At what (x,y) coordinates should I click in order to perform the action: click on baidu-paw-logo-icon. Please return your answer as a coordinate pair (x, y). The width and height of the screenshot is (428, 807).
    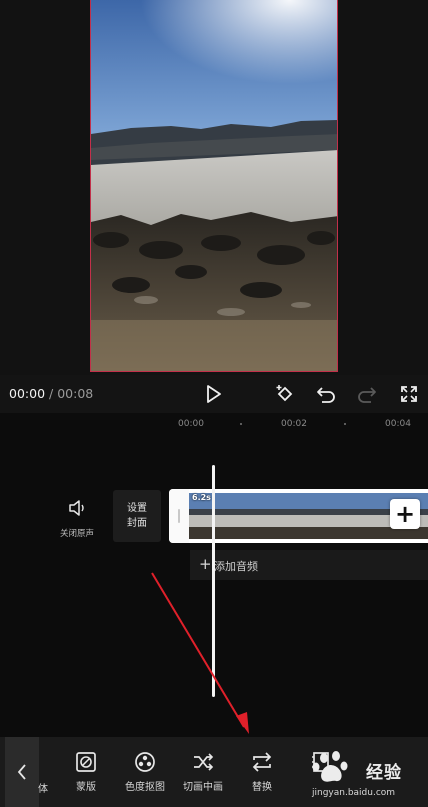
    Looking at the image, I should click on (330, 766).